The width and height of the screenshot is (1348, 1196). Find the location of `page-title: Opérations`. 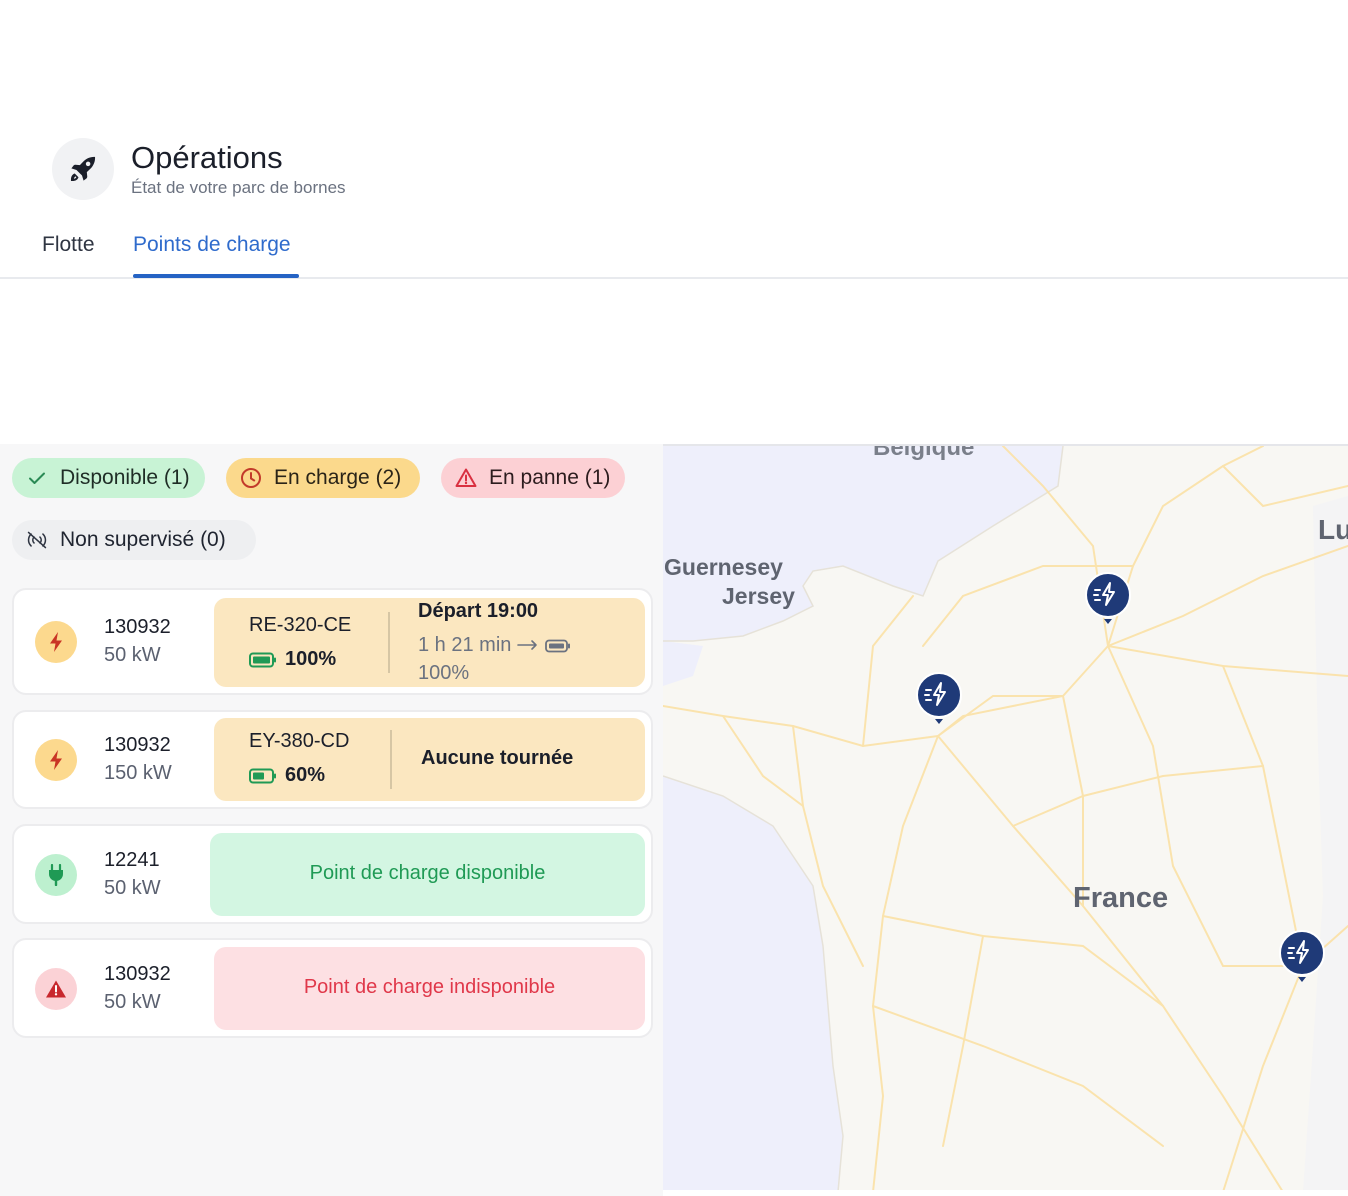

page-title: Opérations is located at coordinates (207, 157).